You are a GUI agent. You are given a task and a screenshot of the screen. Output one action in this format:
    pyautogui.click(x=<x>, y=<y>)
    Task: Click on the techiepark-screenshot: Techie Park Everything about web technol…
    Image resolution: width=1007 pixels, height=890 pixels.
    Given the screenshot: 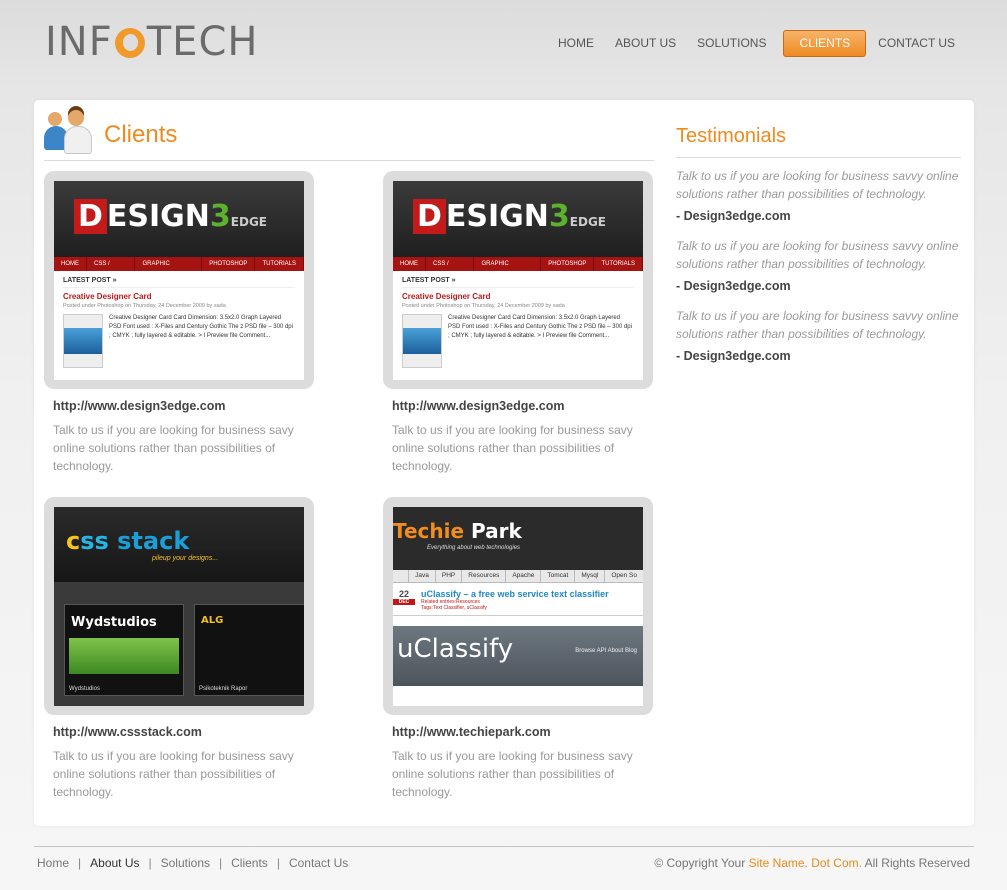 What is the action you would take?
    pyautogui.click(x=518, y=606)
    